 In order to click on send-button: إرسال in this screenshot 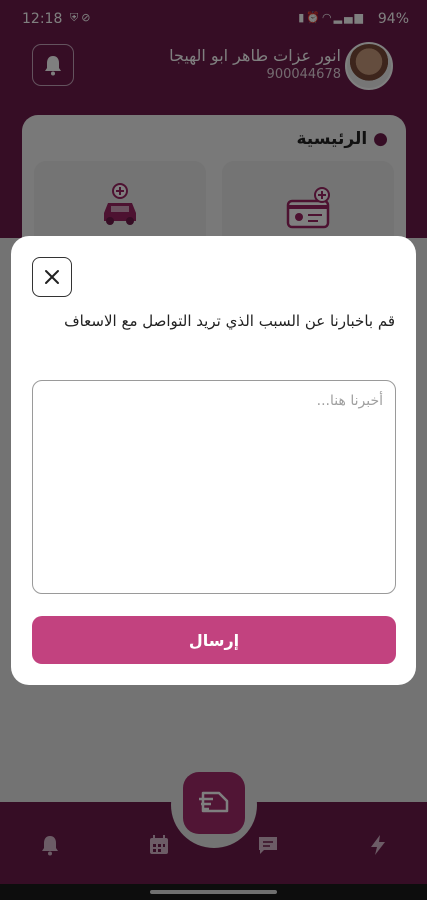, I will do `click(214, 640)`.